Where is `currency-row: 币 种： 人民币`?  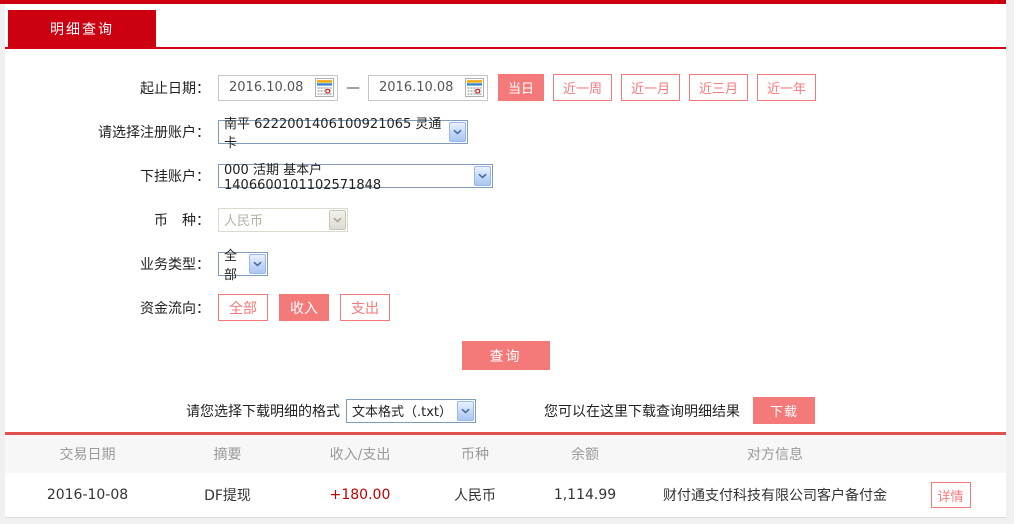
currency-row: 币 种： 人民币 is located at coordinates (505, 219).